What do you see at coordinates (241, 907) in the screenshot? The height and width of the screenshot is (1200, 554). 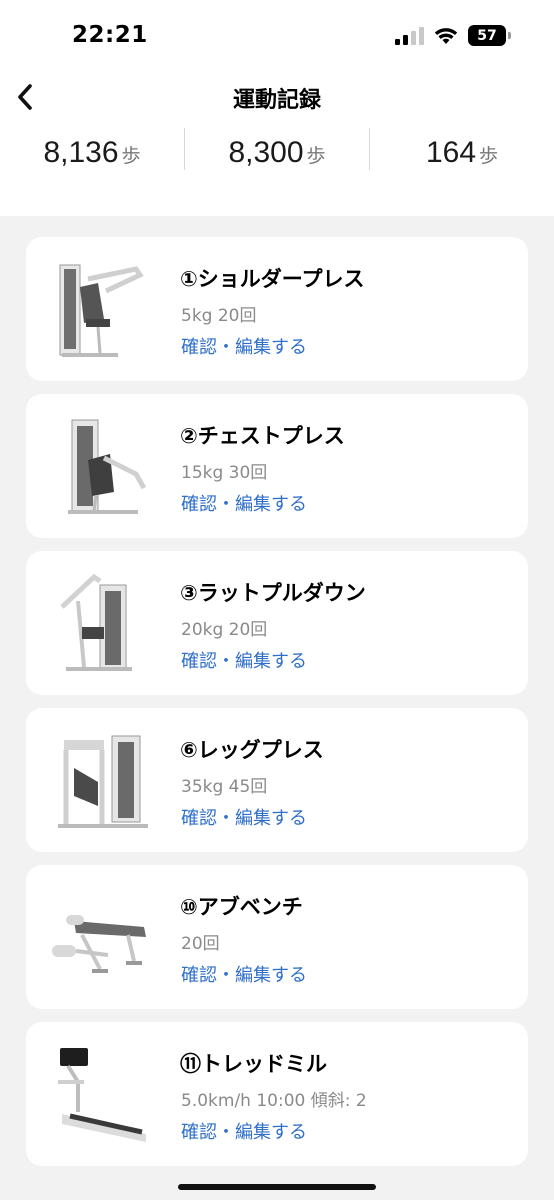 I see `exercise-name: ⑩アブベンチ` at bounding box center [241, 907].